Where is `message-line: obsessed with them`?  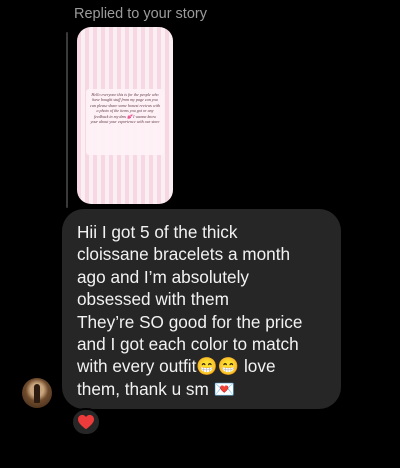
message-line: obsessed with them is located at coordinates (153, 299).